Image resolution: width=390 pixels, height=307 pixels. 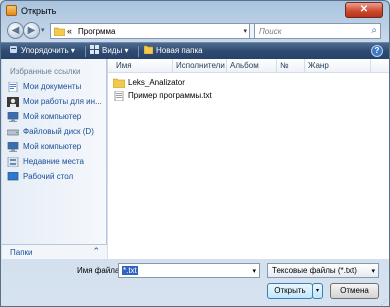 I want to click on filename-label: Имя файла:, so click(x=99, y=270).